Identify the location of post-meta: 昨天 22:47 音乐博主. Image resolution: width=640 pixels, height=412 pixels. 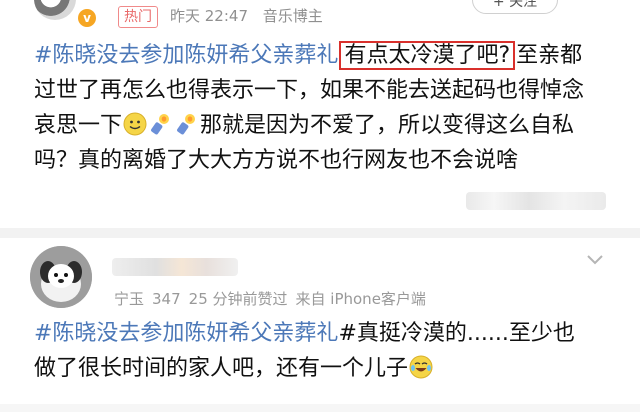
(251, 15).